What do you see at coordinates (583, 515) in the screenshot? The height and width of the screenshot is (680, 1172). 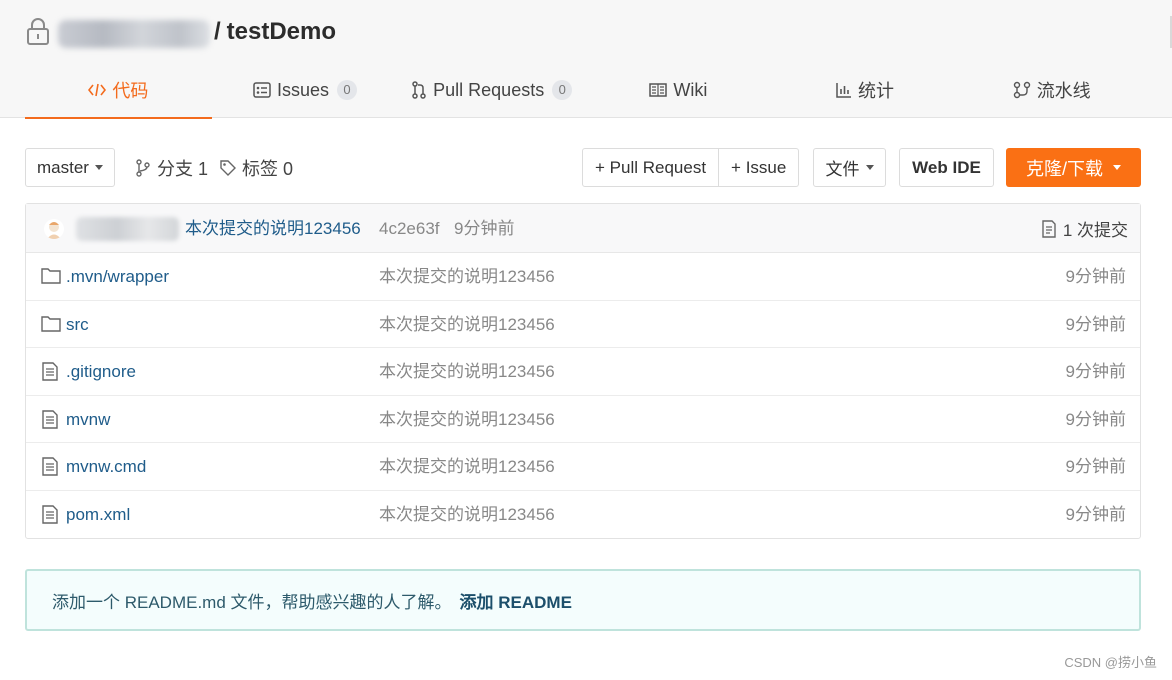 I see `file-row: pom.xml 本次提交的说明123456 9分钟前` at bounding box center [583, 515].